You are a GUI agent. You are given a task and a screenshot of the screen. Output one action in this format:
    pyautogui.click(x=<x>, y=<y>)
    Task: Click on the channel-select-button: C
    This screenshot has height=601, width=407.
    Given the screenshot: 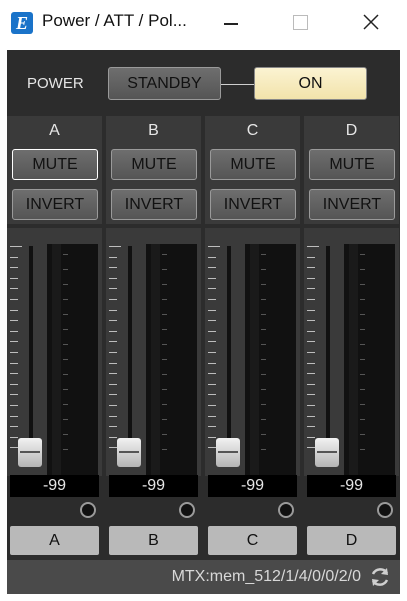 What is the action you would take?
    pyautogui.click(x=252, y=540)
    